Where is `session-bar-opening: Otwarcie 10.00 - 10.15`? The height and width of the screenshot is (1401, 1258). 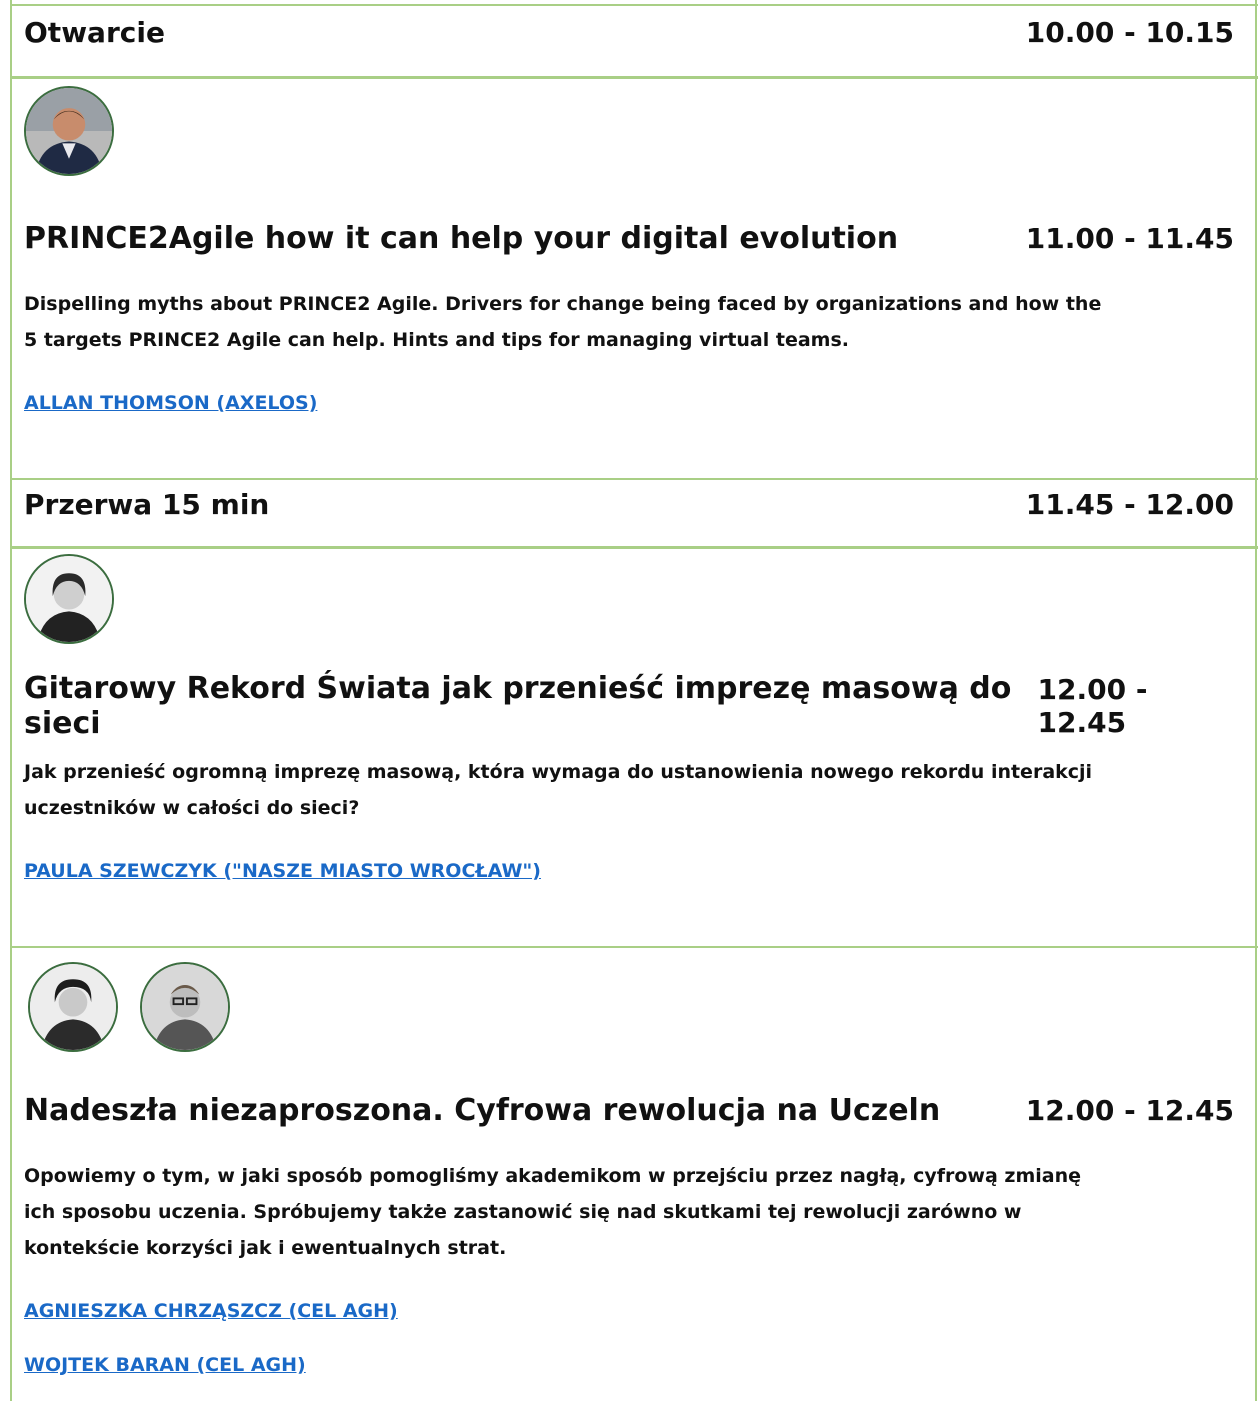 session-bar-opening: Otwarcie 10.00 - 10.15 is located at coordinates (629, 32).